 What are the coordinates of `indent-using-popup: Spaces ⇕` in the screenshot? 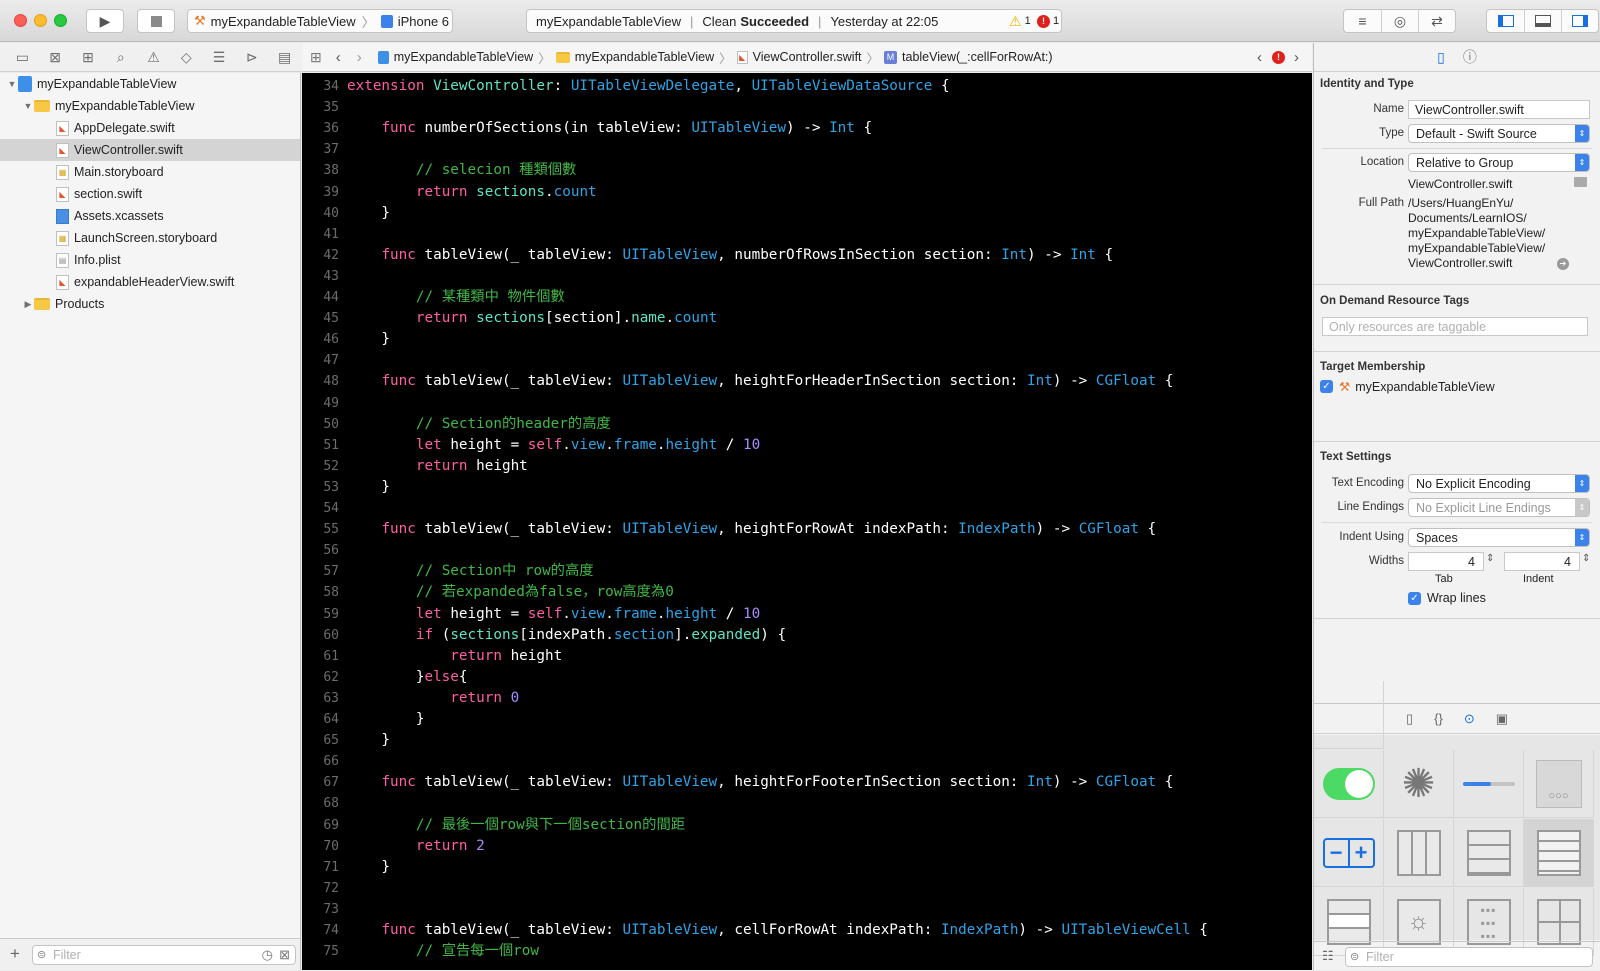 It's located at (1499, 537).